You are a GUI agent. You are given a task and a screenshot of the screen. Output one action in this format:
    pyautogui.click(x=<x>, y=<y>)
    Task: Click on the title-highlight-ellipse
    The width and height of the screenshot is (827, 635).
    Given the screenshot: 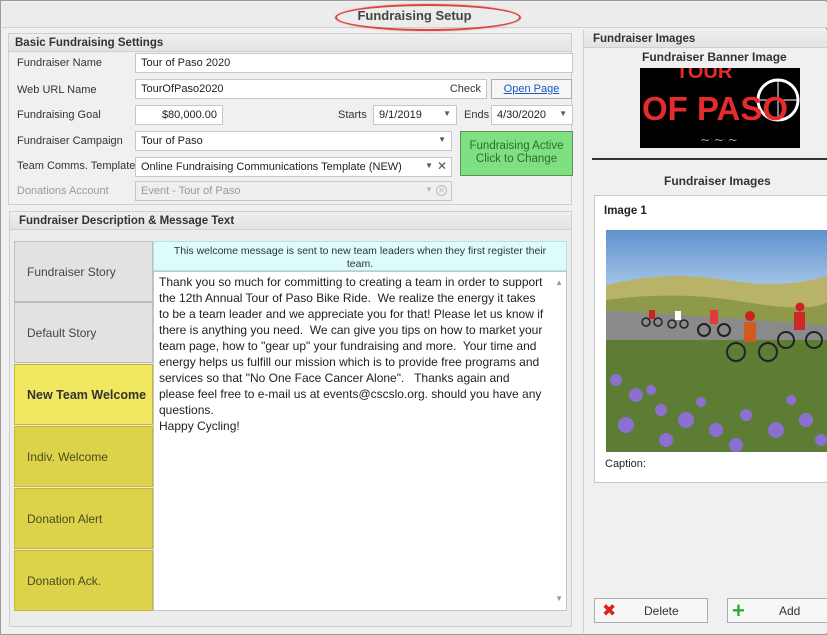 What is the action you would take?
    pyautogui.click(x=428, y=17)
    